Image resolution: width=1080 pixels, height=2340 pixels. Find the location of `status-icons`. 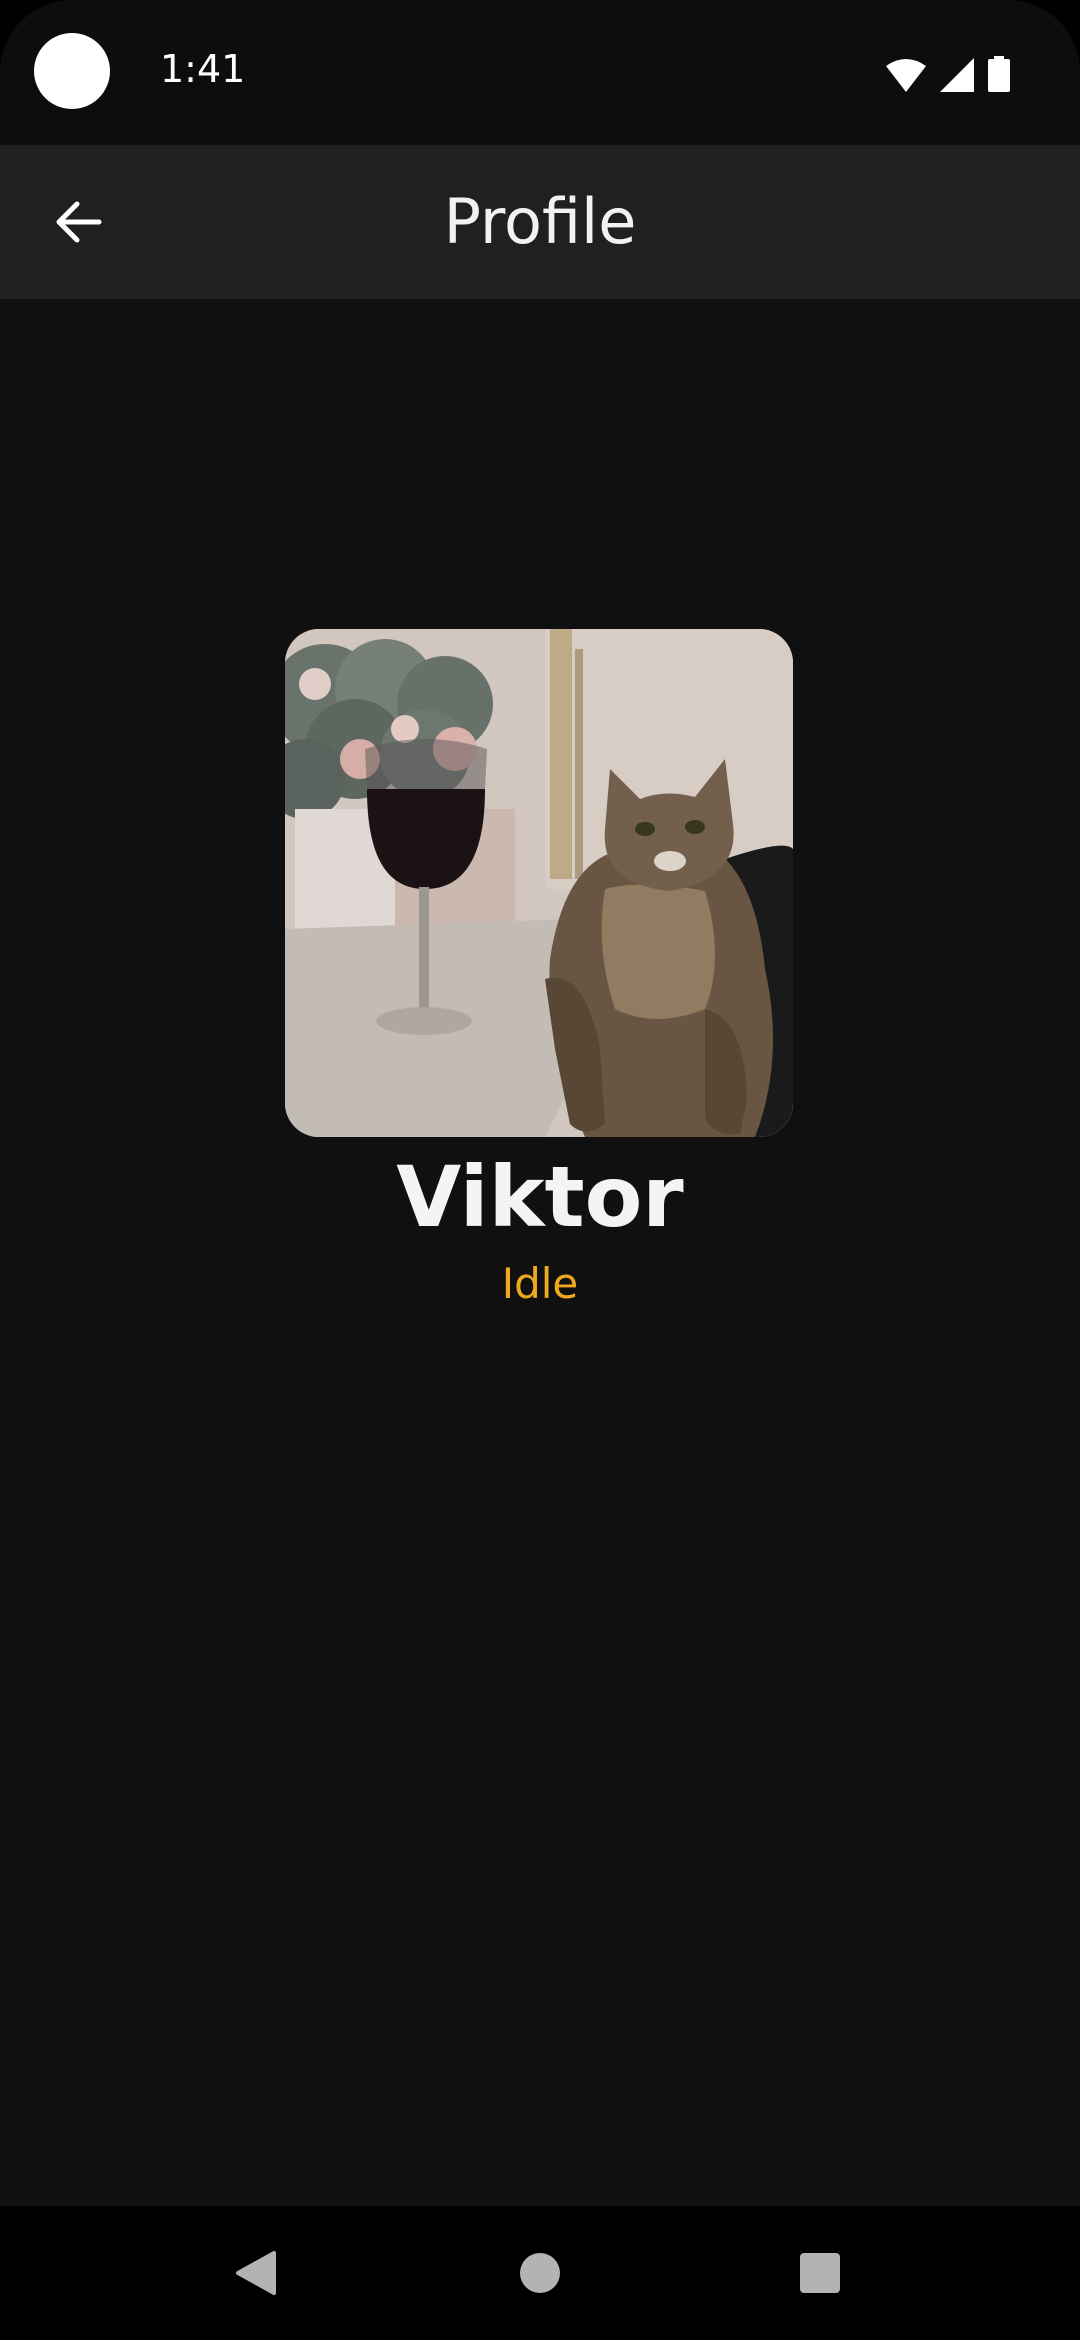

status-icons is located at coordinates (948, 74).